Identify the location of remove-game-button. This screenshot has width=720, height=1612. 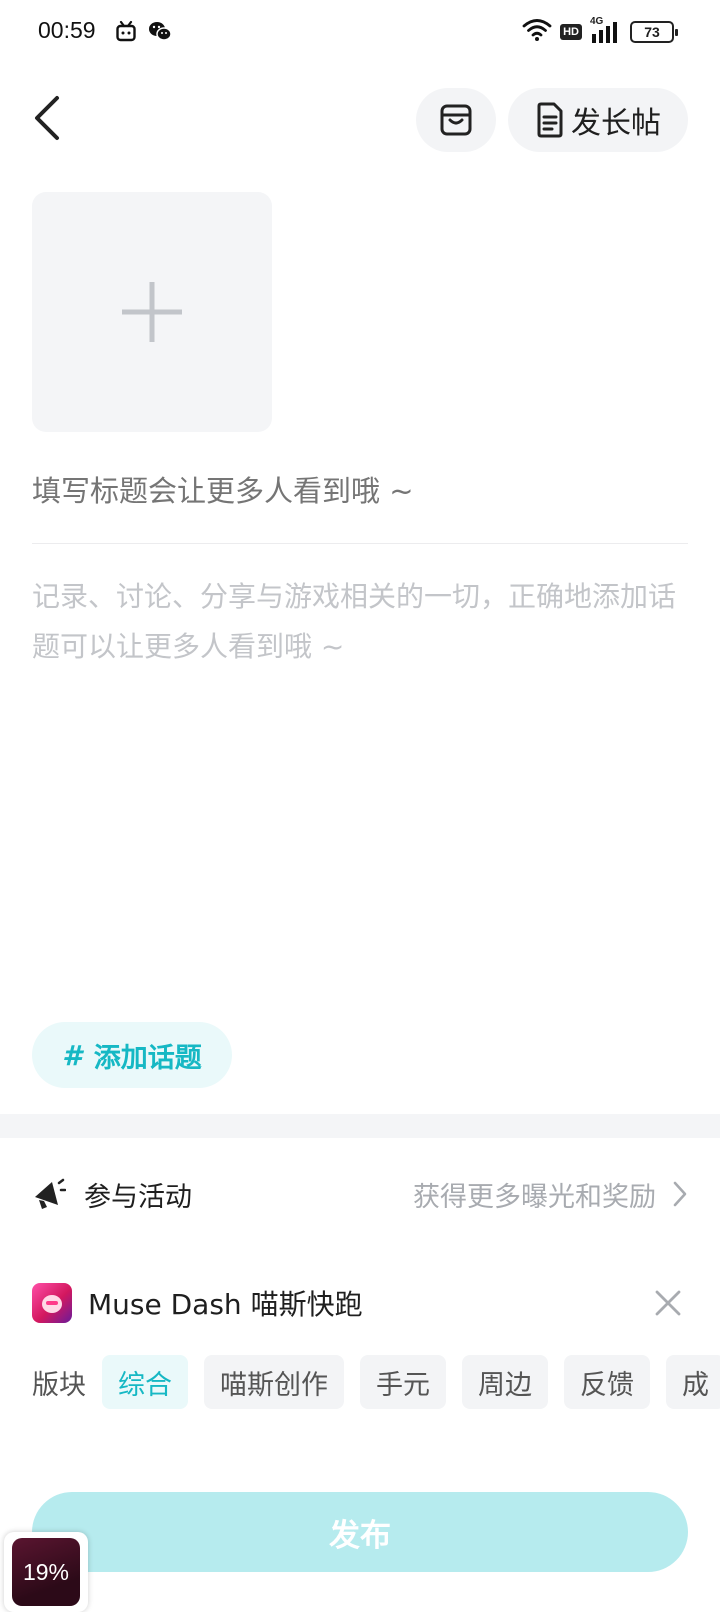
(668, 1303).